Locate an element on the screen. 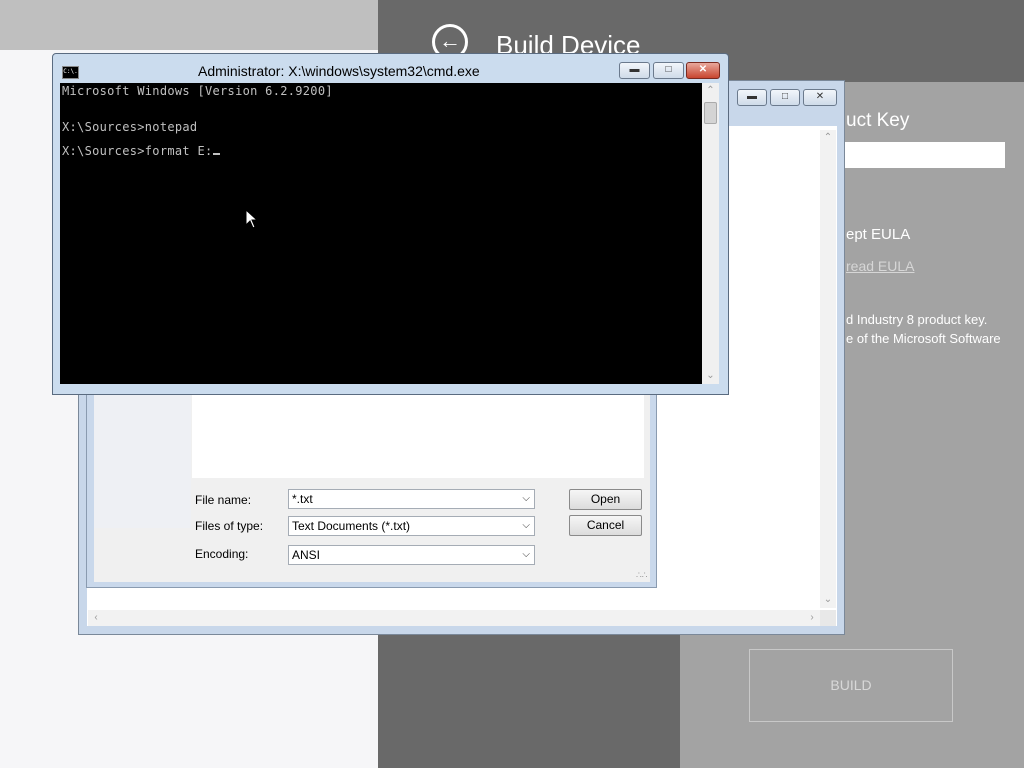  scroll-left-icon: ‹ is located at coordinates (96, 618).